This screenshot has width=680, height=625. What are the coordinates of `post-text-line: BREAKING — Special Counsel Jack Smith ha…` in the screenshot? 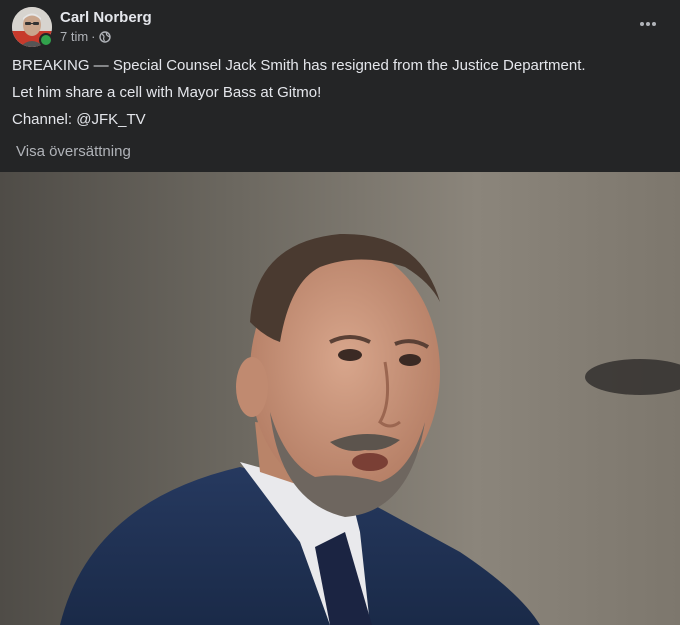 It's located at (299, 65).